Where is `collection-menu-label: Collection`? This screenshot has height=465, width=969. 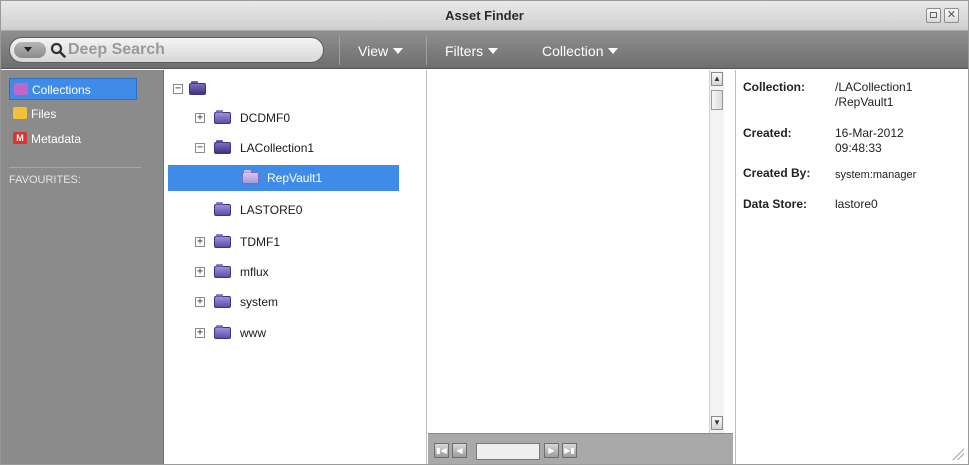
collection-menu-label: Collection is located at coordinates (573, 51).